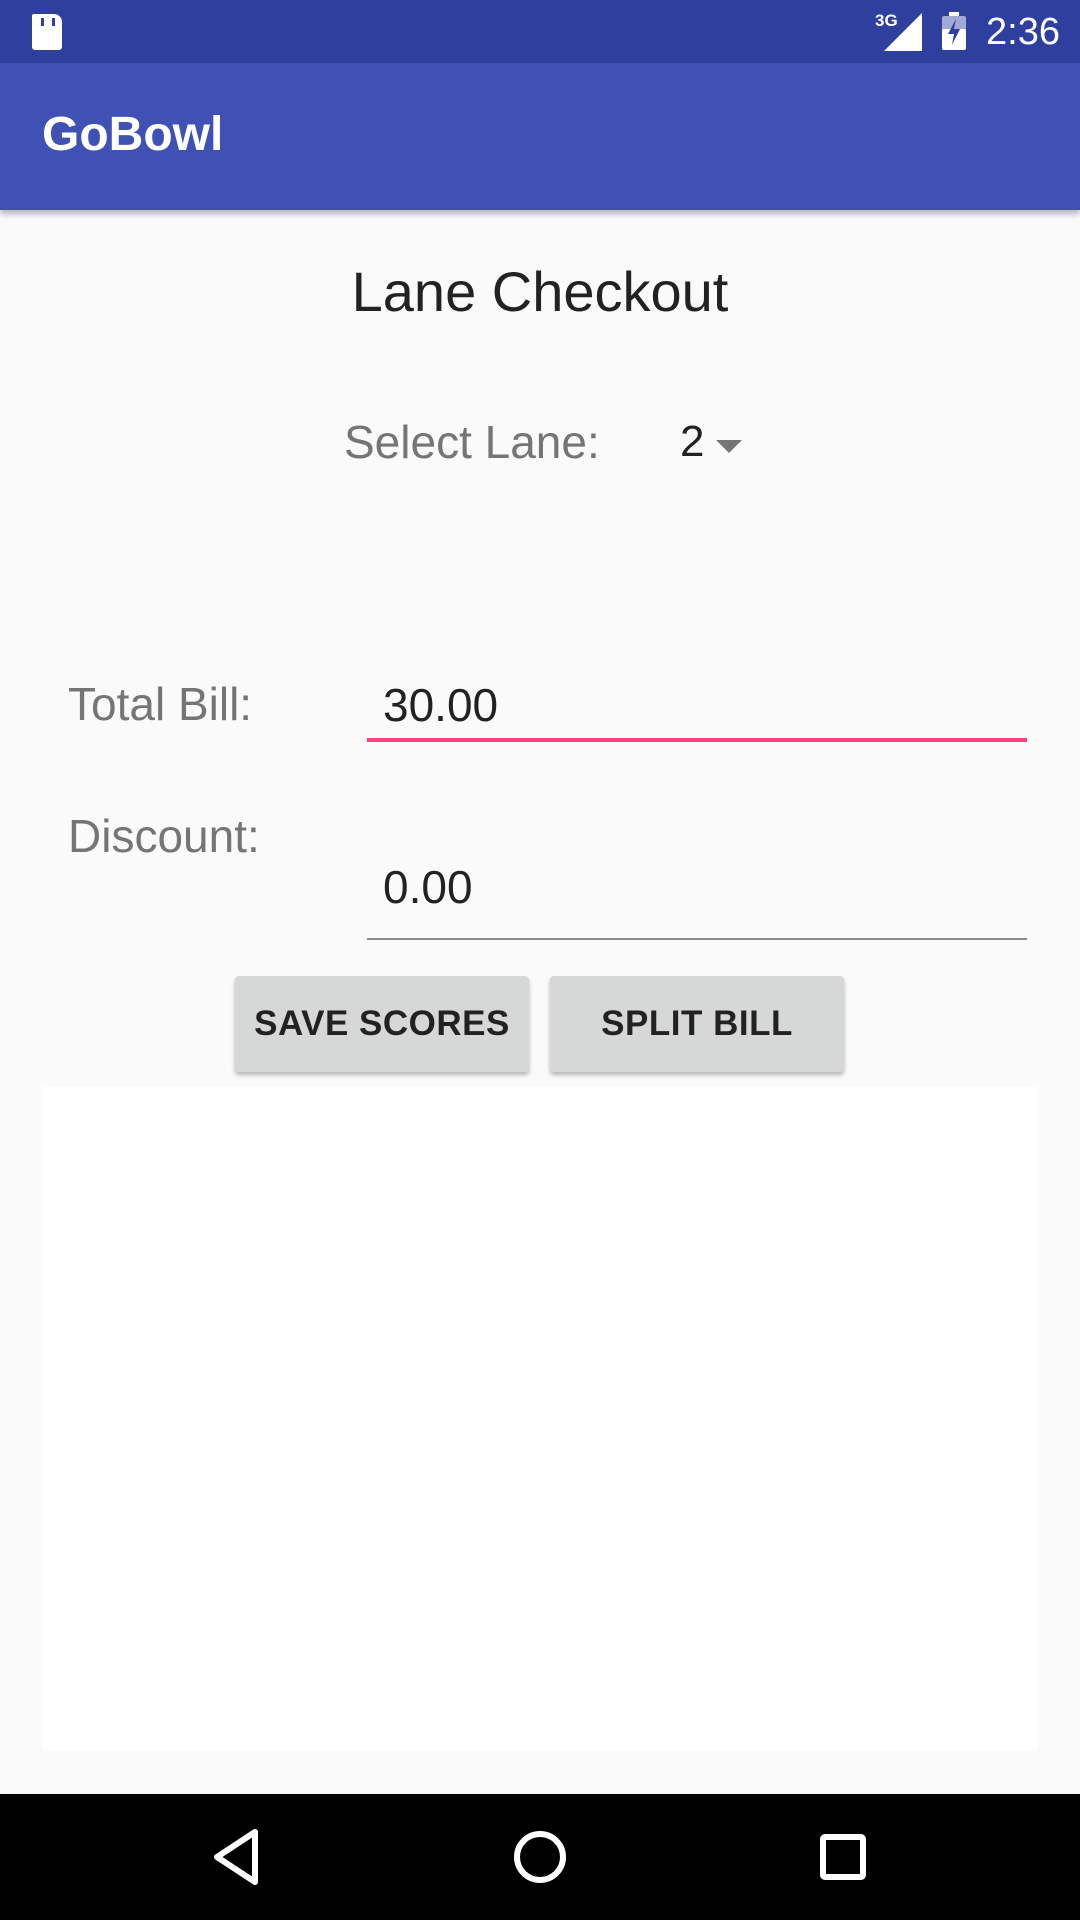 The image size is (1080, 1920). Describe the element at coordinates (540, 291) in the screenshot. I see `page-title: Lane Checkout` at that location.